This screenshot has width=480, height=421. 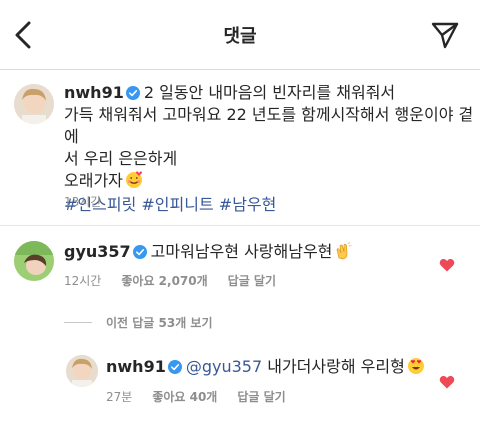 I want to click on caption-line-4: 오래가자, so click(x=93, y=180).